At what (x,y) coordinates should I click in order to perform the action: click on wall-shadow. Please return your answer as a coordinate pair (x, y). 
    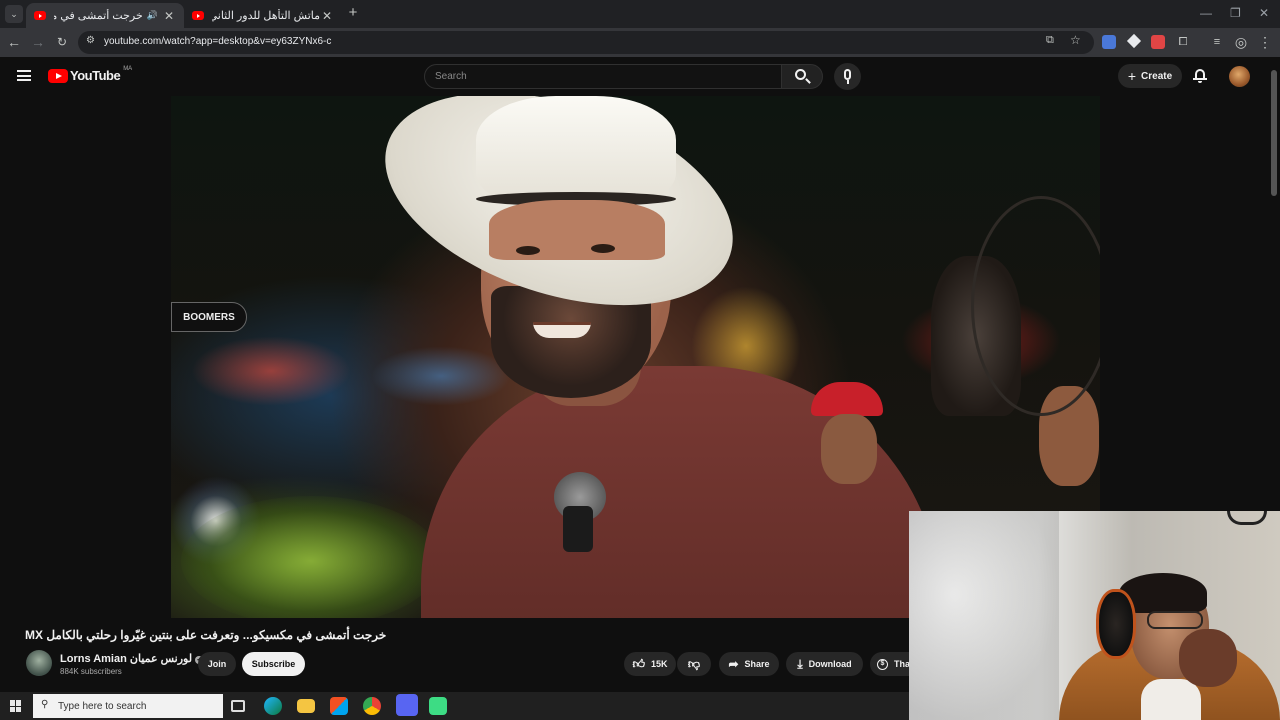
    Looking at the image, I should click on (984, 615).